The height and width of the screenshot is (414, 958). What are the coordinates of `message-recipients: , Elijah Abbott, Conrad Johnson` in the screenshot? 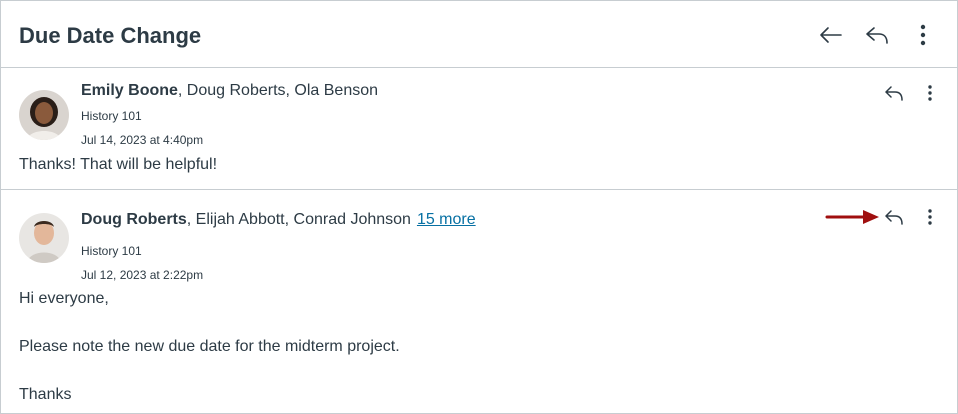 It's located at (298, 219).